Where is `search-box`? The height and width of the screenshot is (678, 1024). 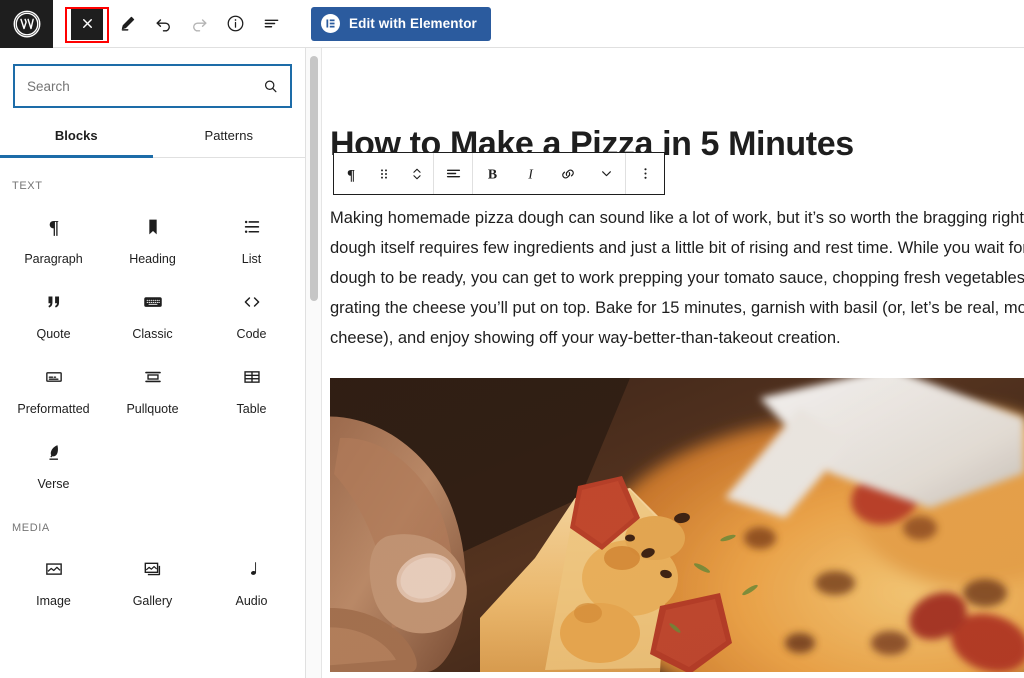
search-box is located at coordinates (152, 86).